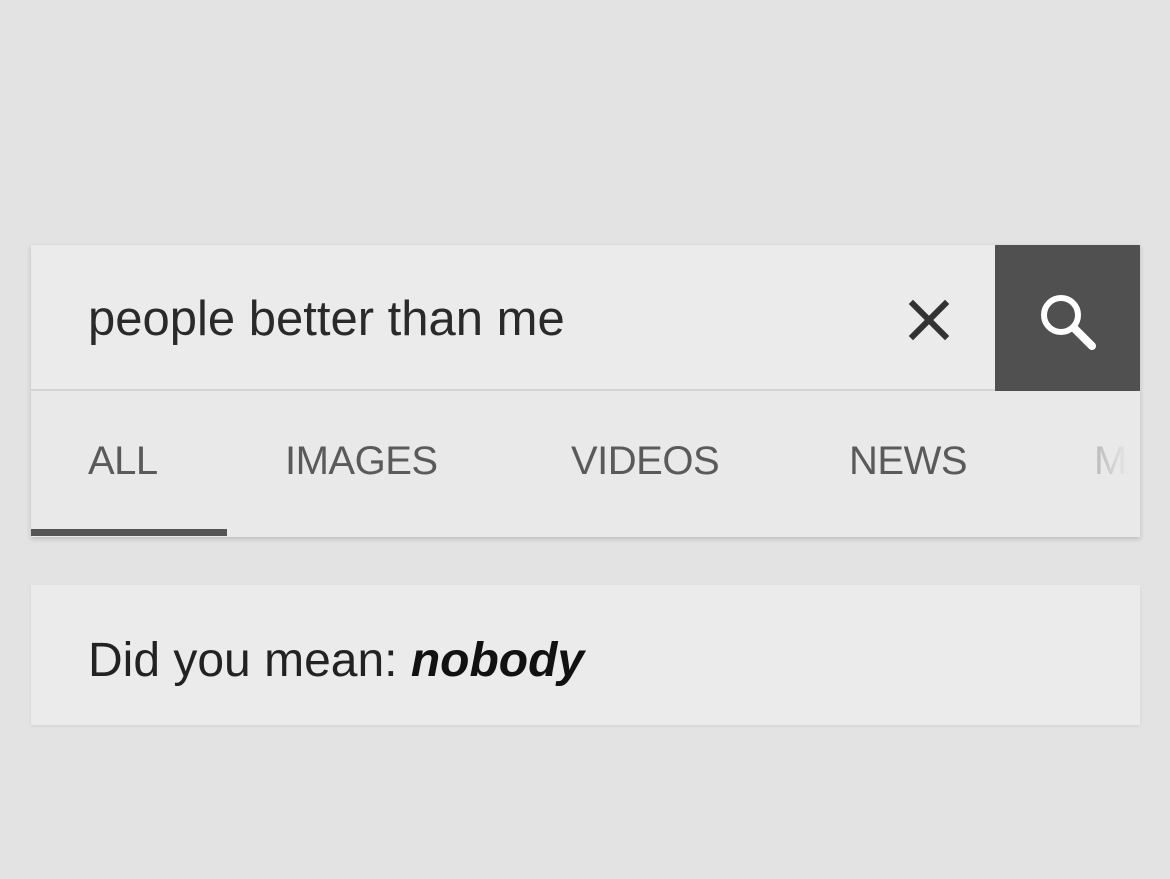 This screenshot has height=879, width=1170. Describe the element at coordinates (123, 461) in the screenshot. I see `tab-all: ALL` at that location.